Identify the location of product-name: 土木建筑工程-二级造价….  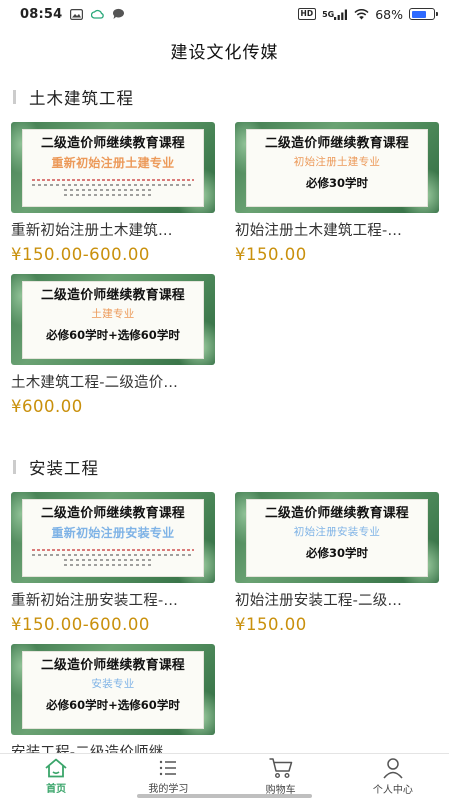
(113, 381).